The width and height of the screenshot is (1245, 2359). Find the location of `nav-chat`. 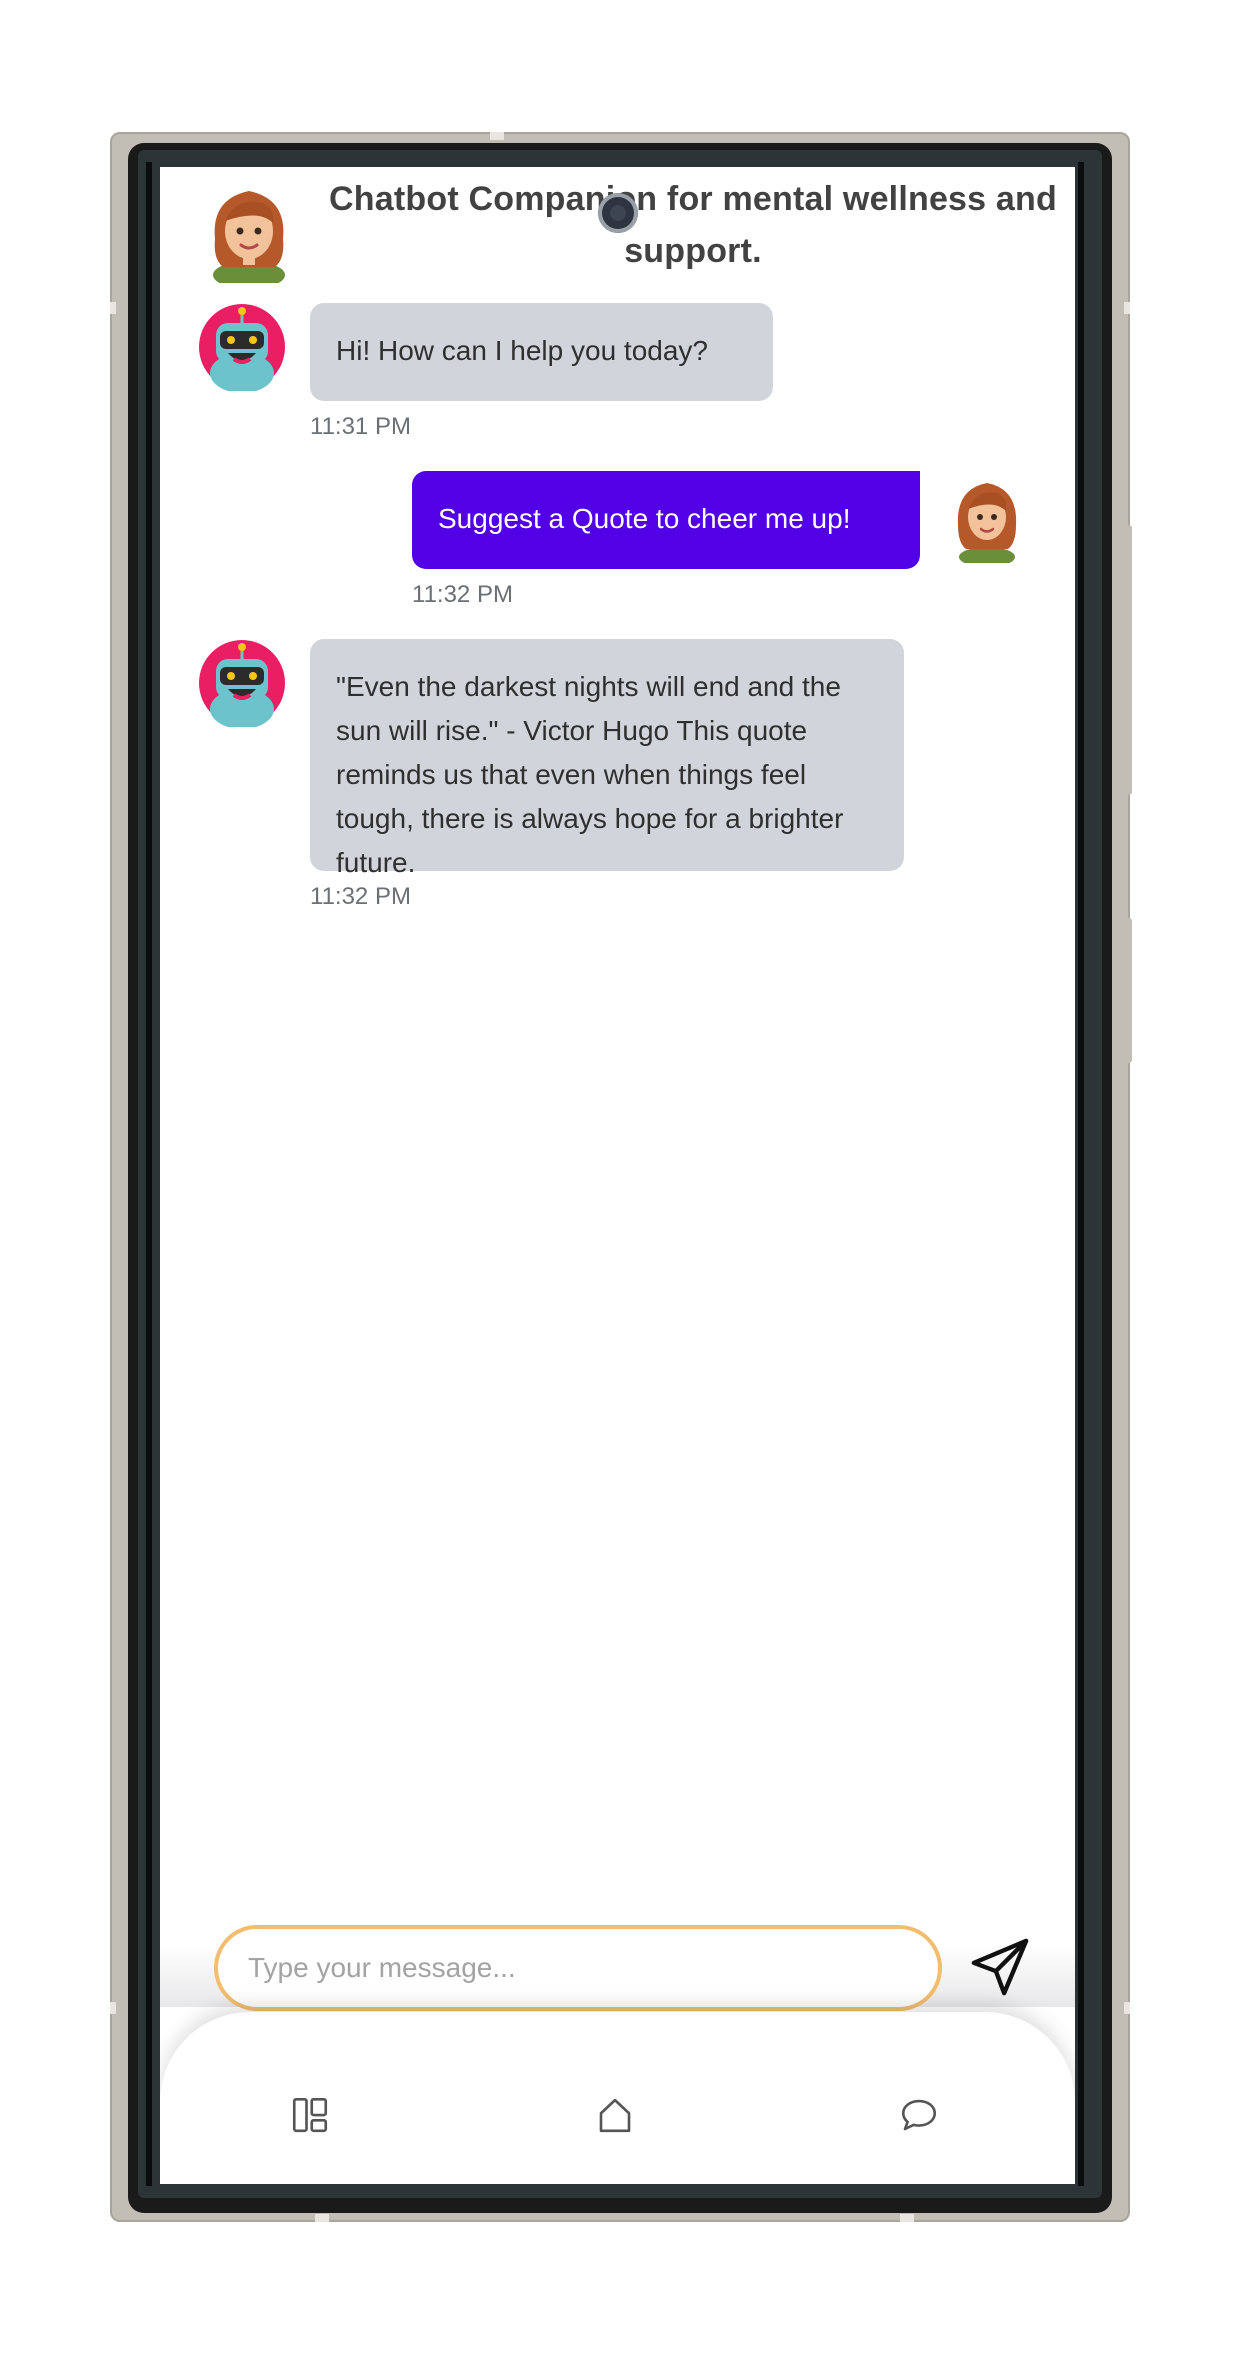

nav-chat is located at coordinates (919, 2115).